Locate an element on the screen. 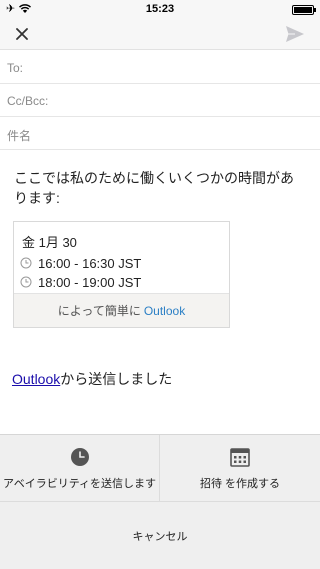  send-availability-label: アベイラビリティを送信します is located at coordinates (79, 483).